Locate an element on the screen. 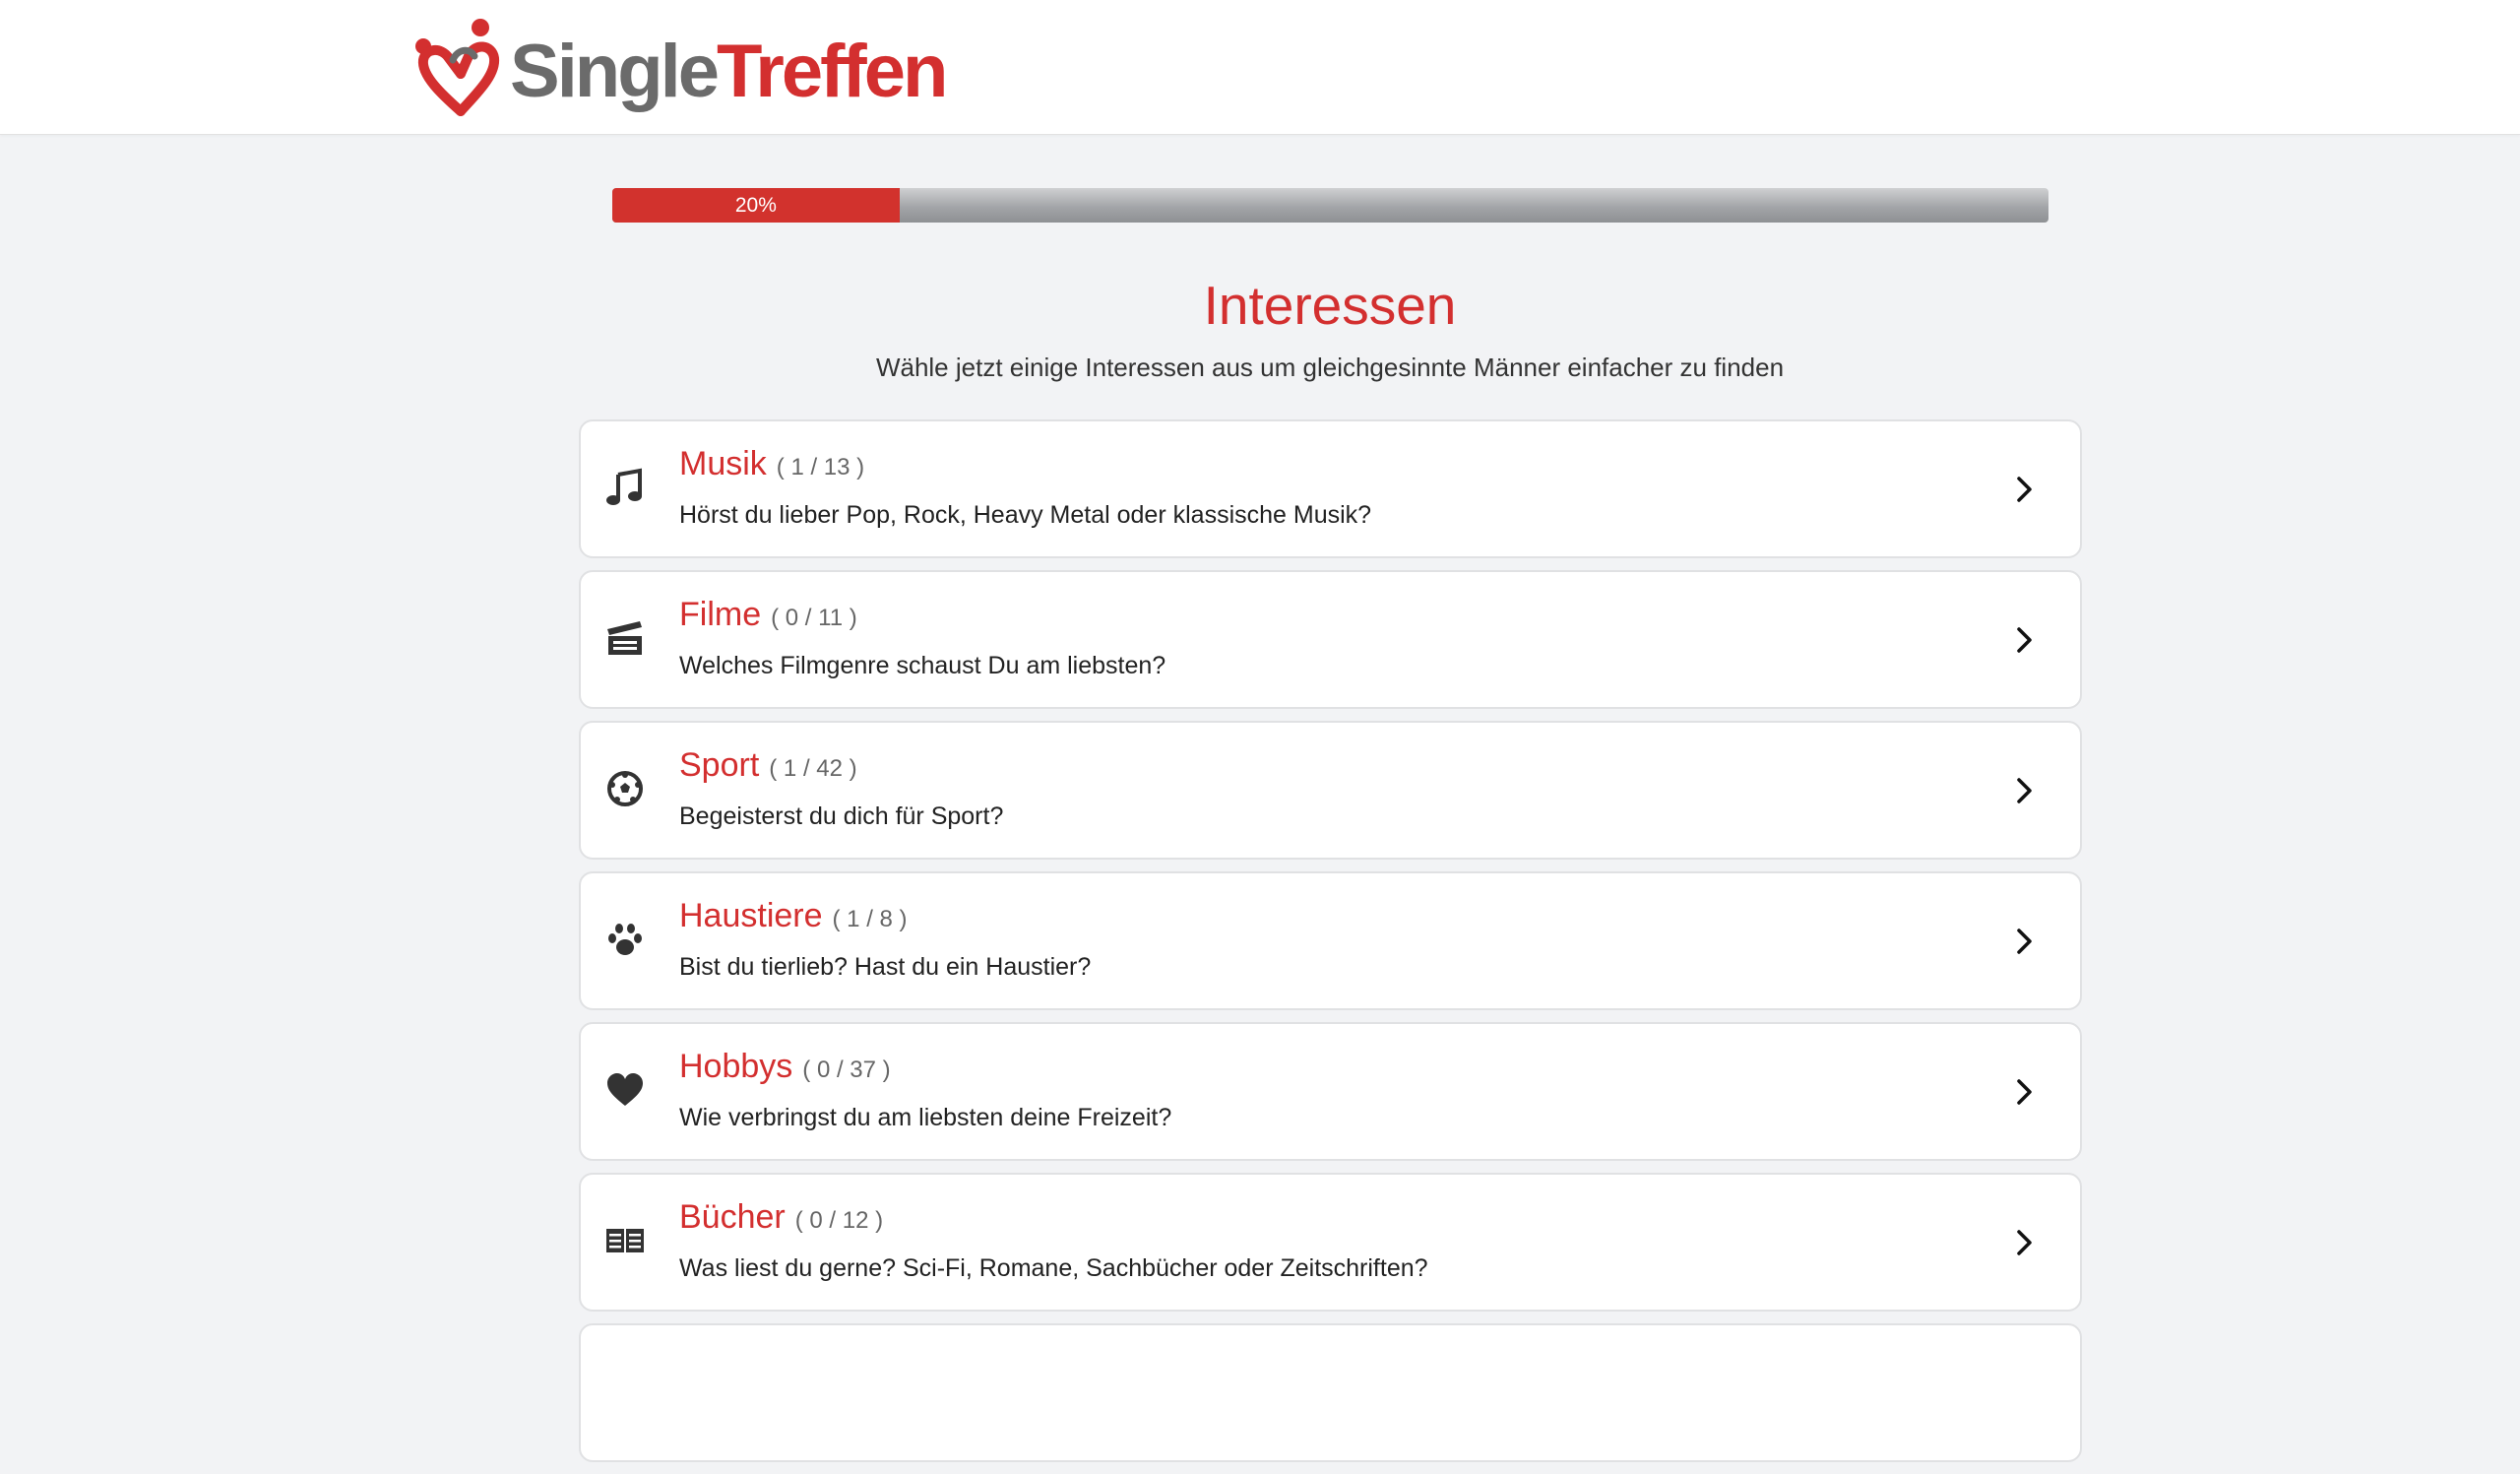 The width and height of the screenshot is (2520, 1474). category-title: Bücher ( 0 / 12 ) is located at coordinates (781, 1218).